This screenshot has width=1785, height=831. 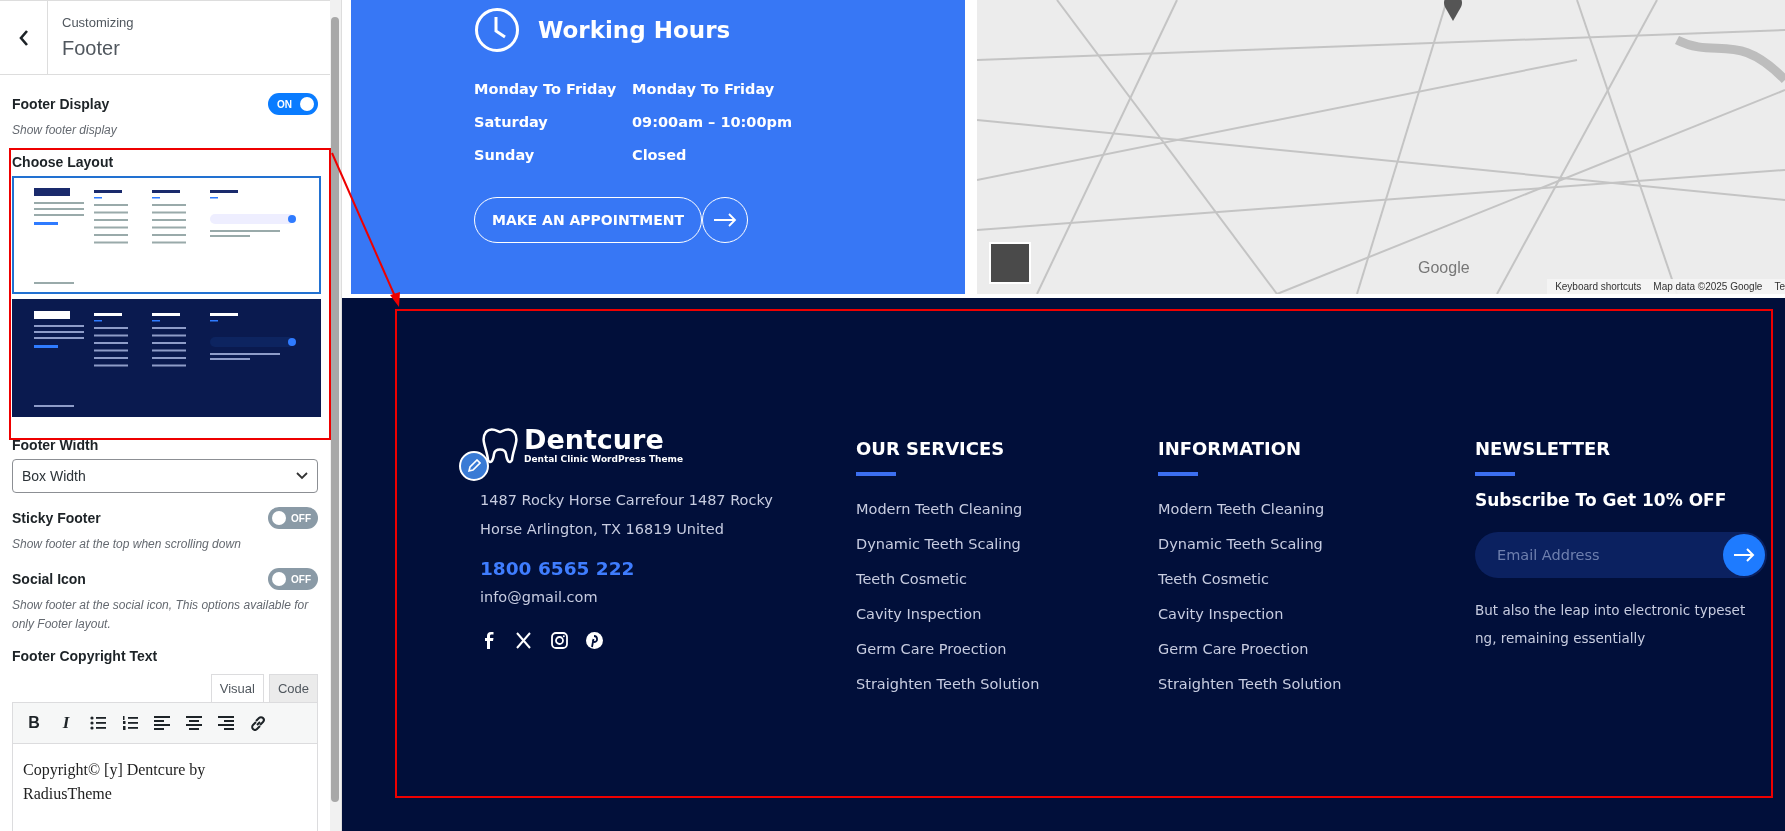 What do you see at coordinates (505, 155) in the screenshot?
I see `day-text: Sunday` at bounding box center [505, 155].